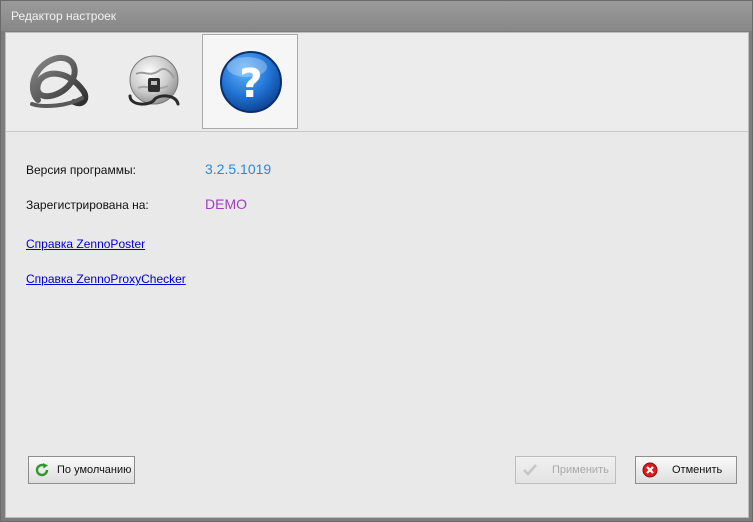  What do you see at coordinates (238, 169) in the screenshot?
I see `version-value: 3.2.5.1019` at bounding box center [238, 169].